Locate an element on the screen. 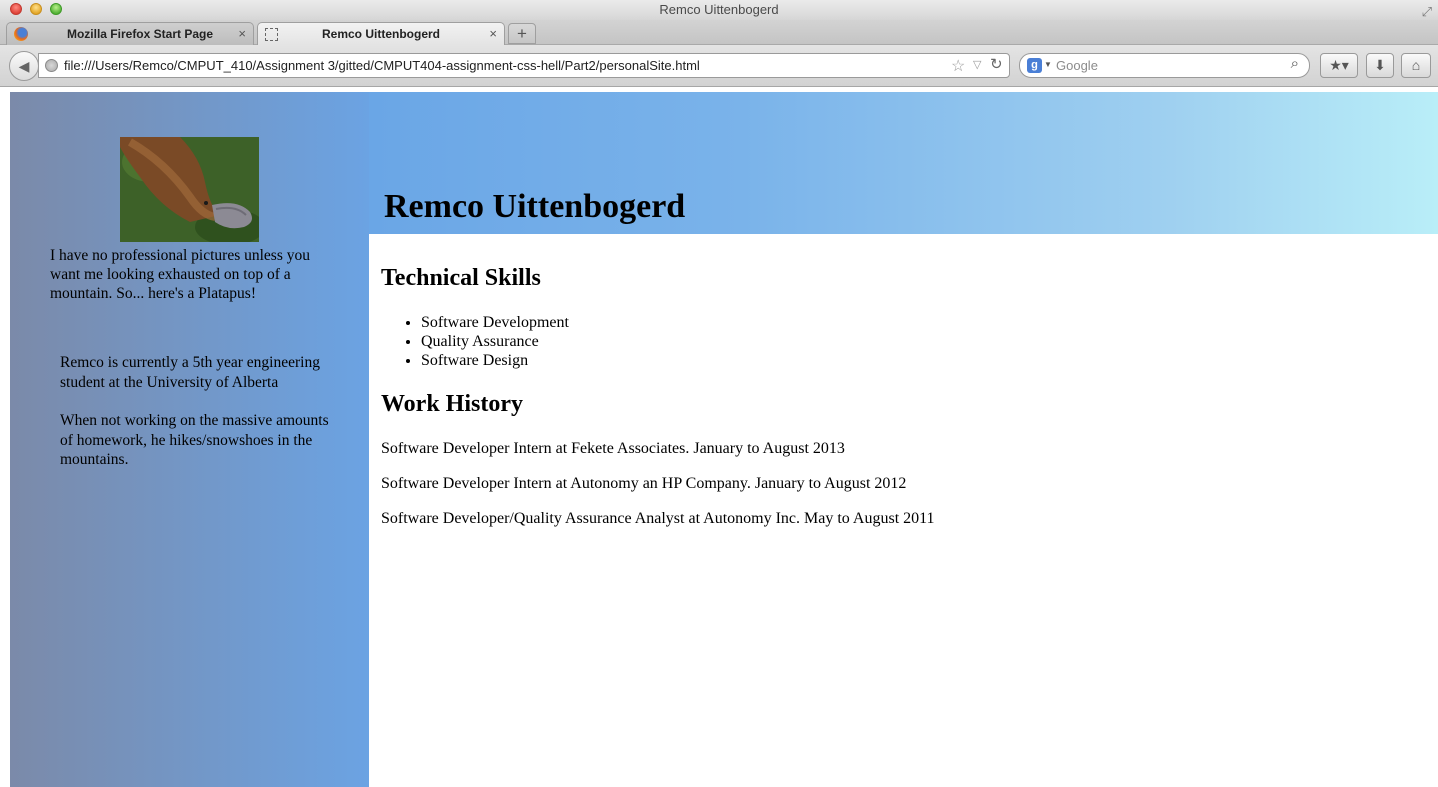 The height and width of the screenshot is (787, 1438). home-button: ⌂ is located at coordinates (1416, 65).